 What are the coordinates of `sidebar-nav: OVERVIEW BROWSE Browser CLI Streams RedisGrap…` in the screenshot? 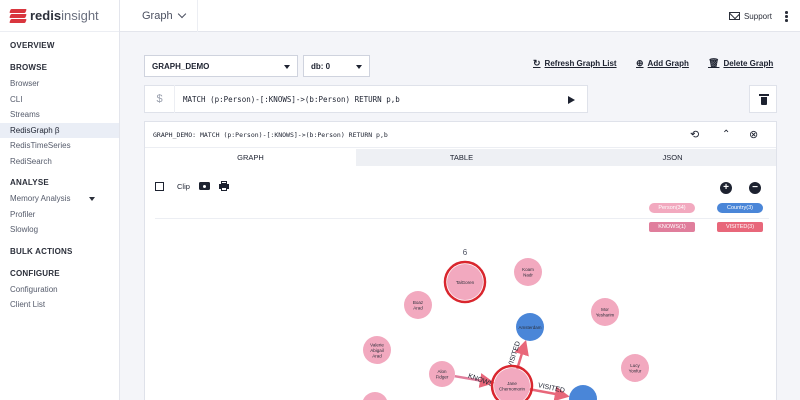 It's located at (59, 172).